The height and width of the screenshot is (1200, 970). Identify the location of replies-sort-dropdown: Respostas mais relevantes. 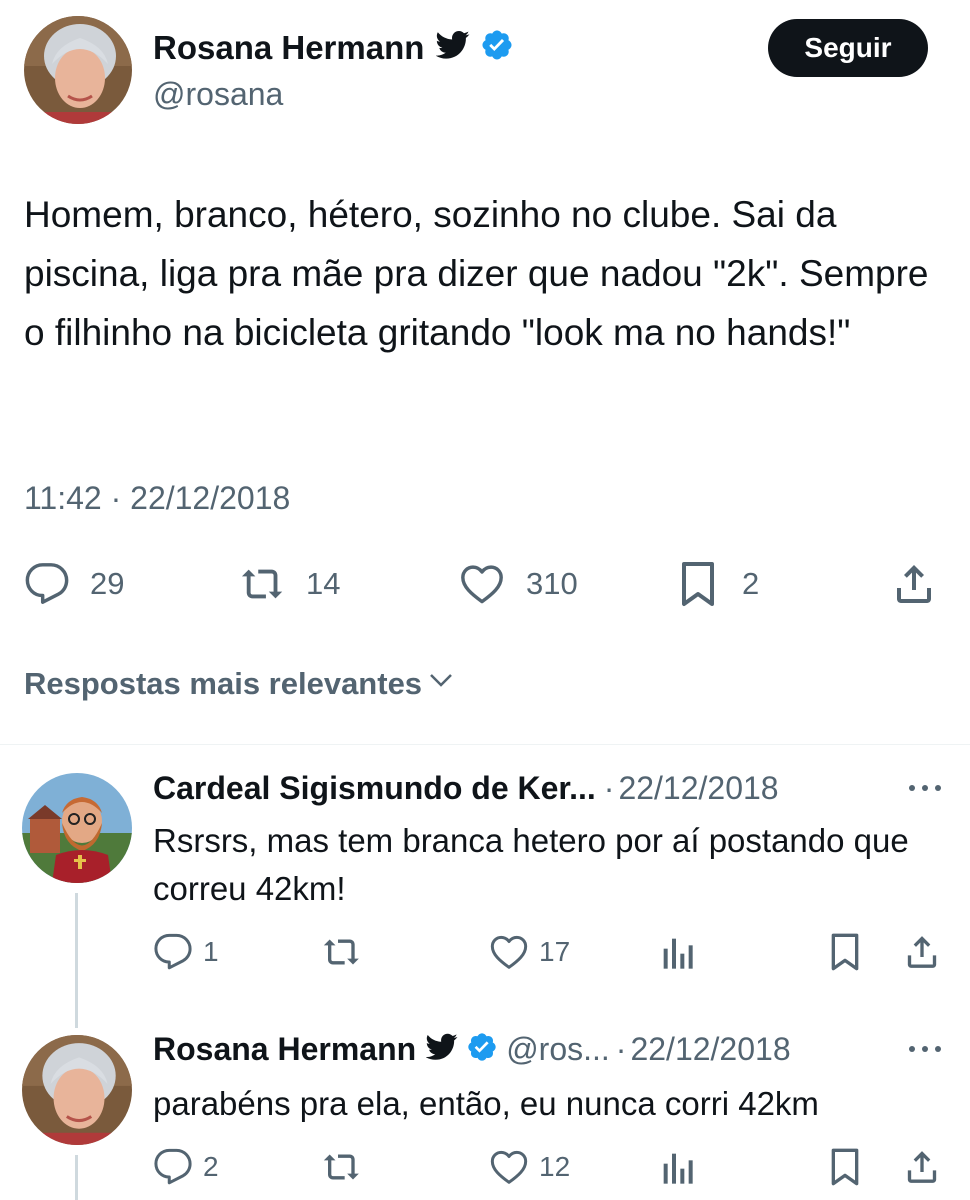
(240, 684).